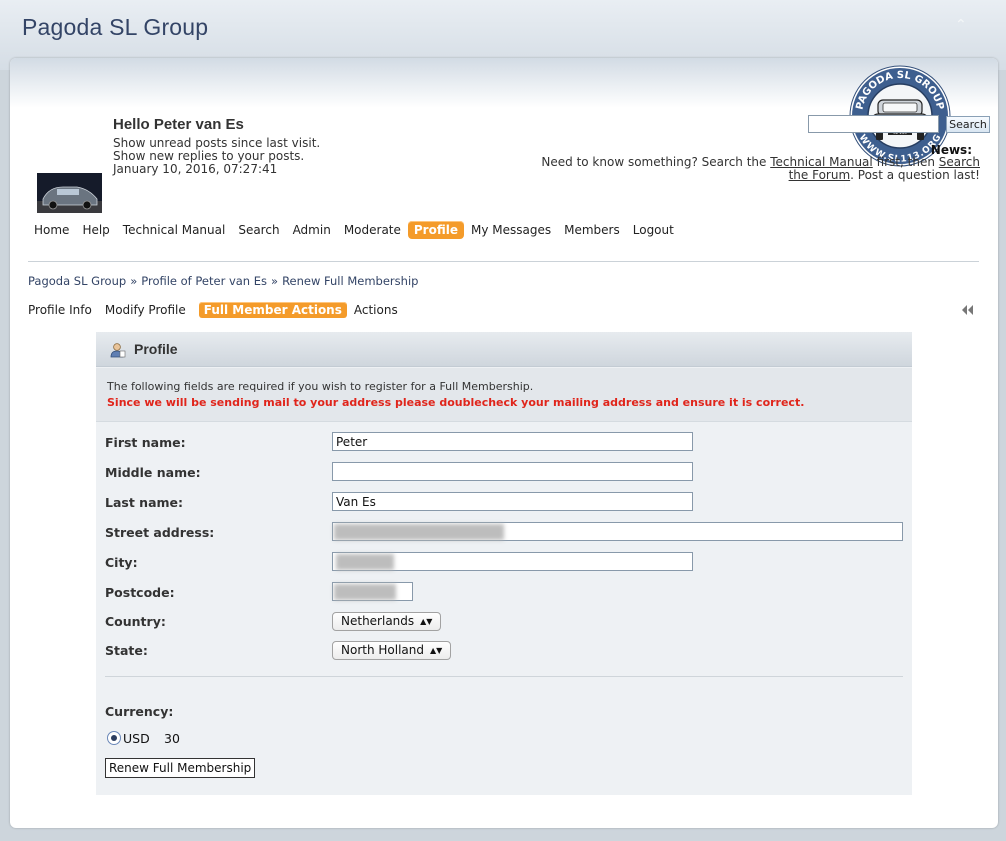 The width and height of the screenshot is (1006, 841). Describe the element at coordinates (115, 27) in the screenshot. I see `forum-title: Pagoda SL Group` at that location.